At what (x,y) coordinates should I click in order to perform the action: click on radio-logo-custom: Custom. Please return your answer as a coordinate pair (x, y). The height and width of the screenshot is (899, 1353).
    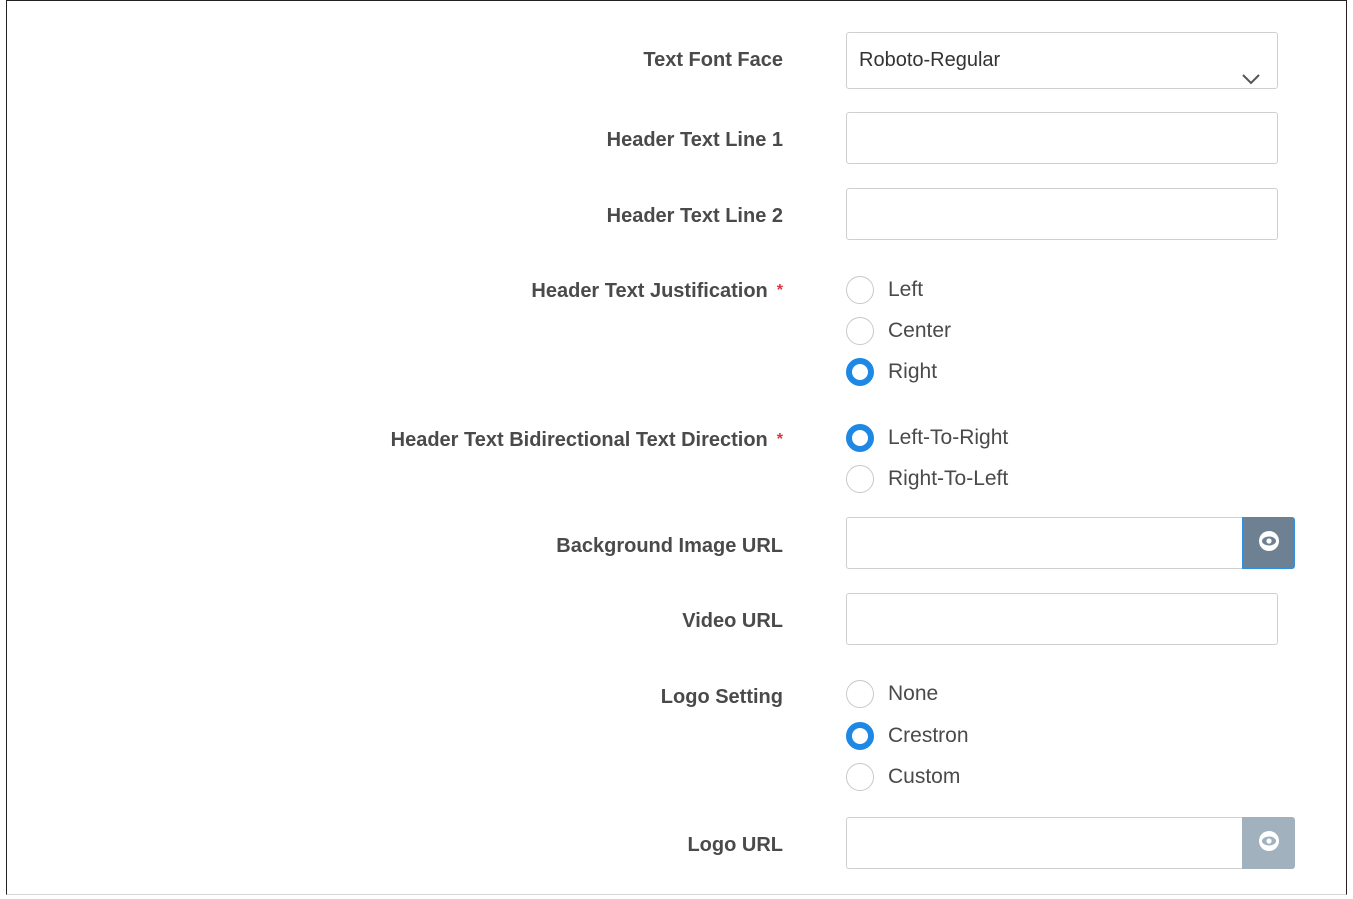
    Looking at the image, I should click on (903, 777).